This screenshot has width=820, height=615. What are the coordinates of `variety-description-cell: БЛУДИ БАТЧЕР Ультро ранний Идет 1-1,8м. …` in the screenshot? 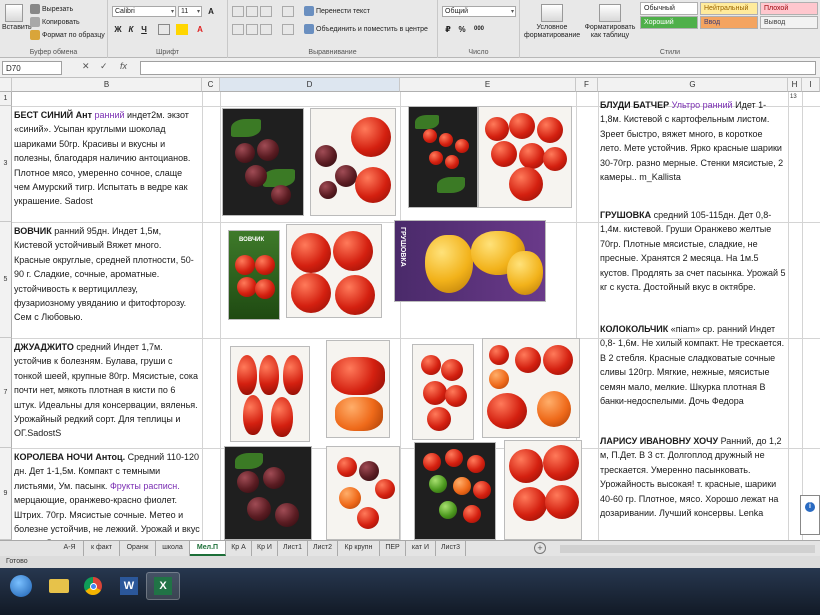 It's located at (693, 158).